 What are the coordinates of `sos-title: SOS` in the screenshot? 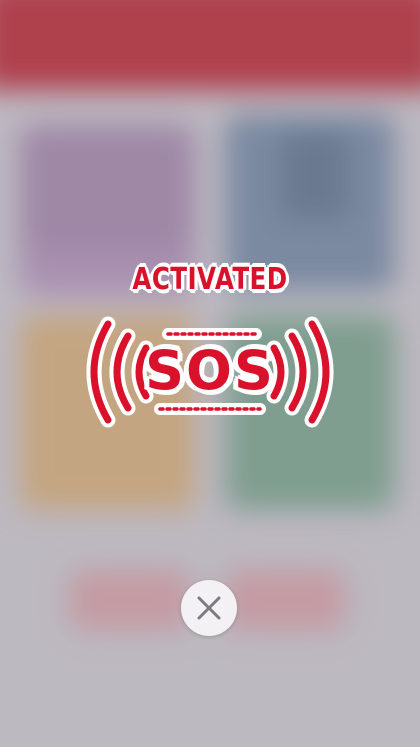 It's located at (210, 370).